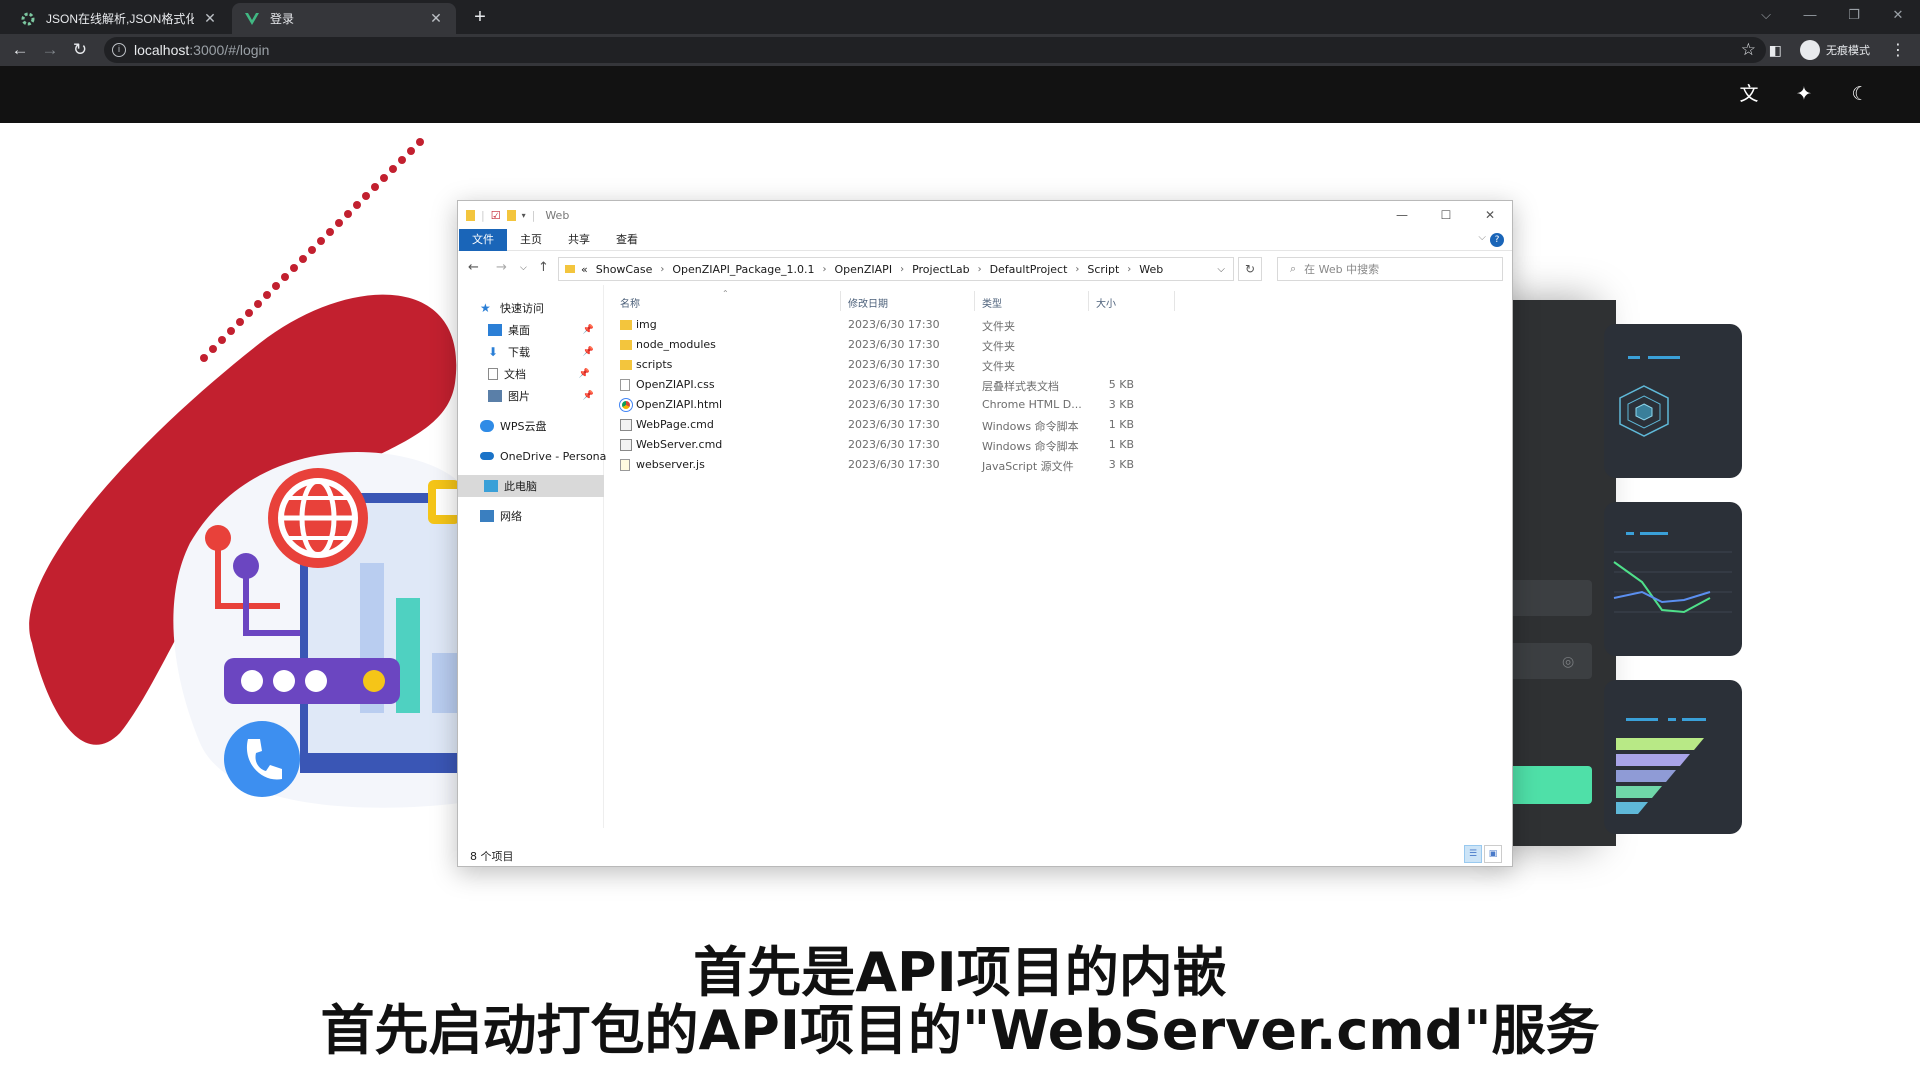  I want to click on file-row: node_modules 2023/6/30 17:30 文件夹, so click(904, 345).